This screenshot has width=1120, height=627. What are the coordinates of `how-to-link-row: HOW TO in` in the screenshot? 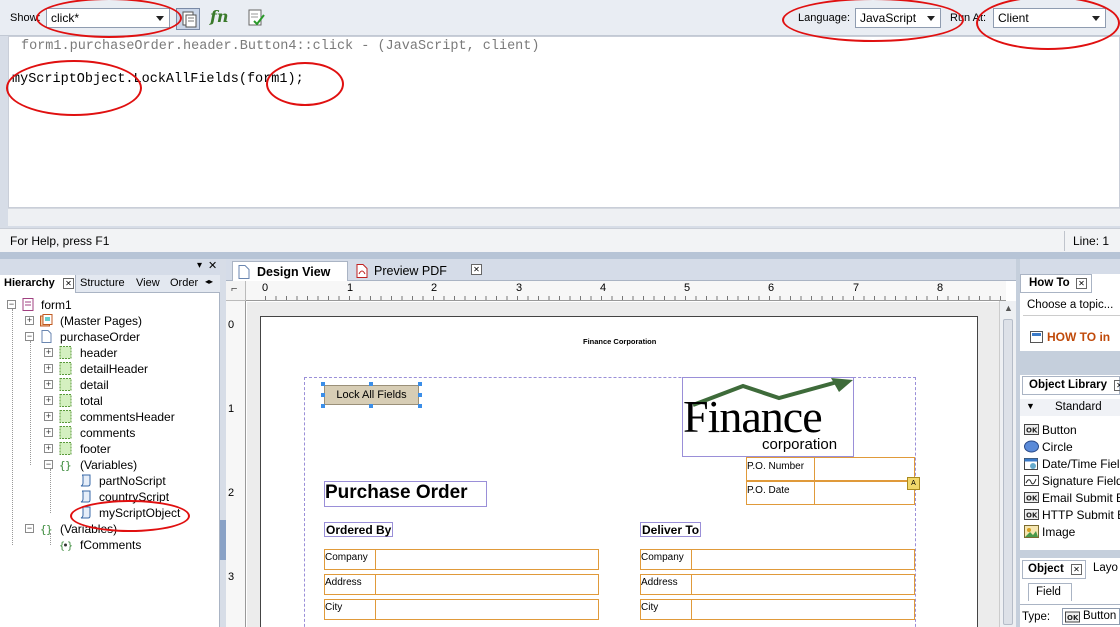 It's located at (1075, 337).